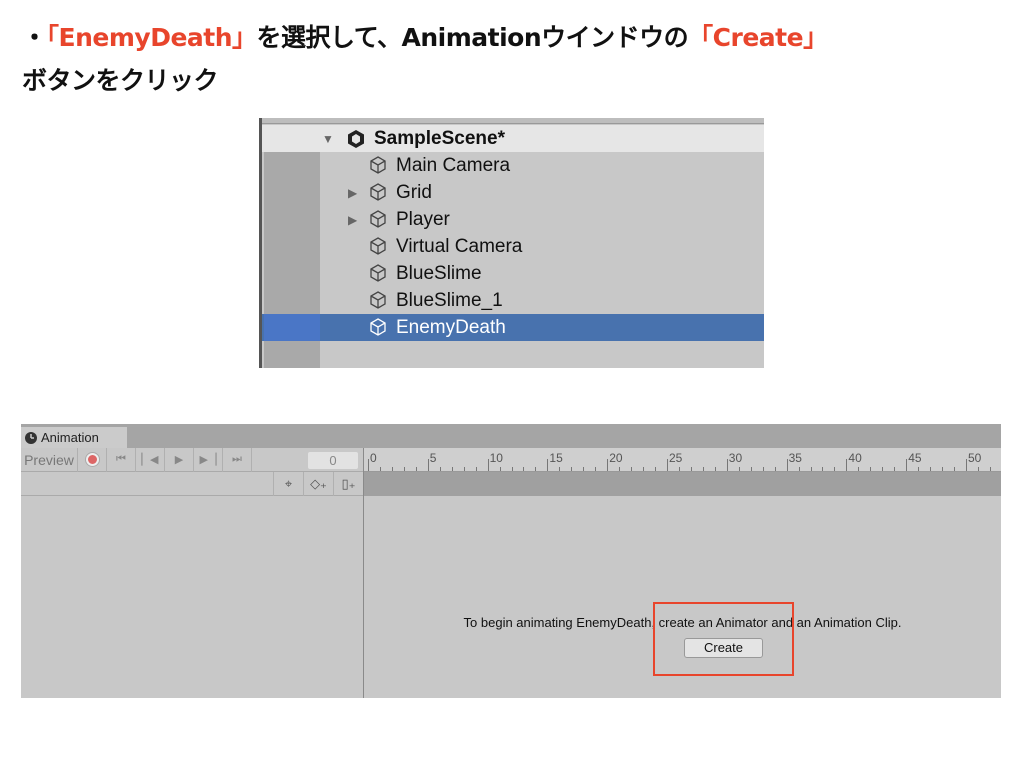 This screenshot has width=1024, height=768. Describe the element at coordinates (49, 459) in the screenshot. I see `preview-button: Preview` at that location.